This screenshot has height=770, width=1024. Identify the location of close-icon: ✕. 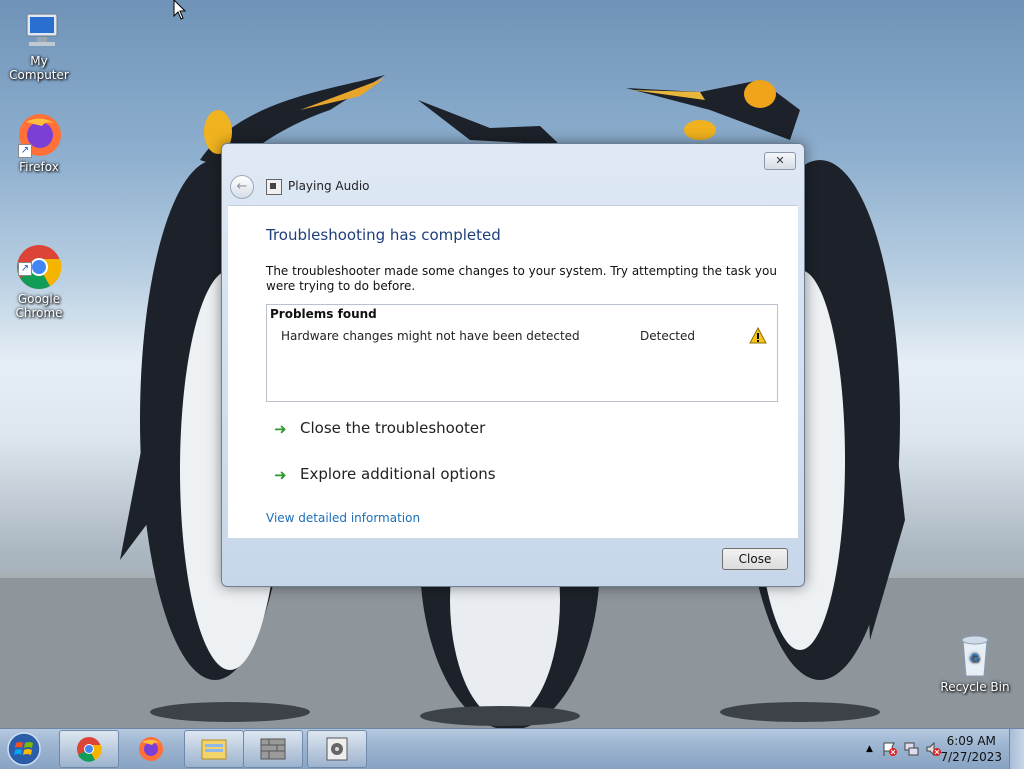
(780, 160).